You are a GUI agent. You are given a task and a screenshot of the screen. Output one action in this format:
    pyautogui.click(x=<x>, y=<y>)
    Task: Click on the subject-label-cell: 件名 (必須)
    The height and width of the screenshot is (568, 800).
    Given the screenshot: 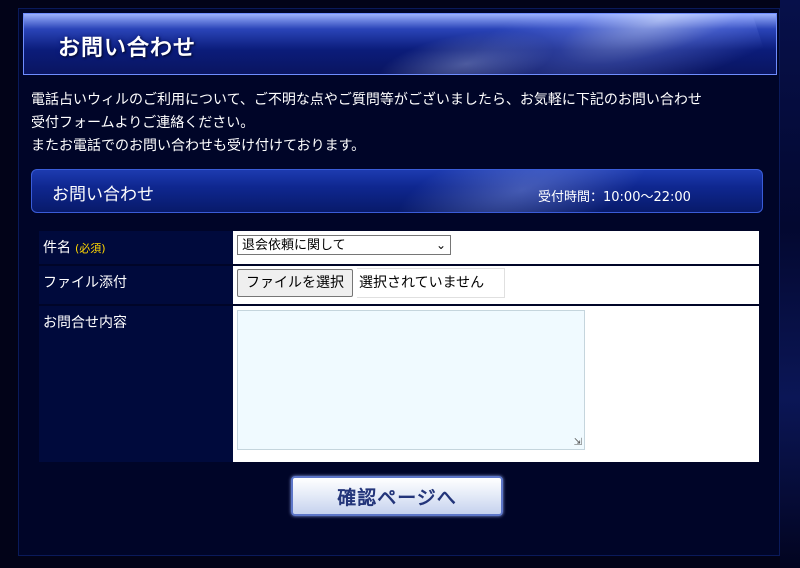 What is the action you would take?
    pyautogui.click(x=136, y=248)
    